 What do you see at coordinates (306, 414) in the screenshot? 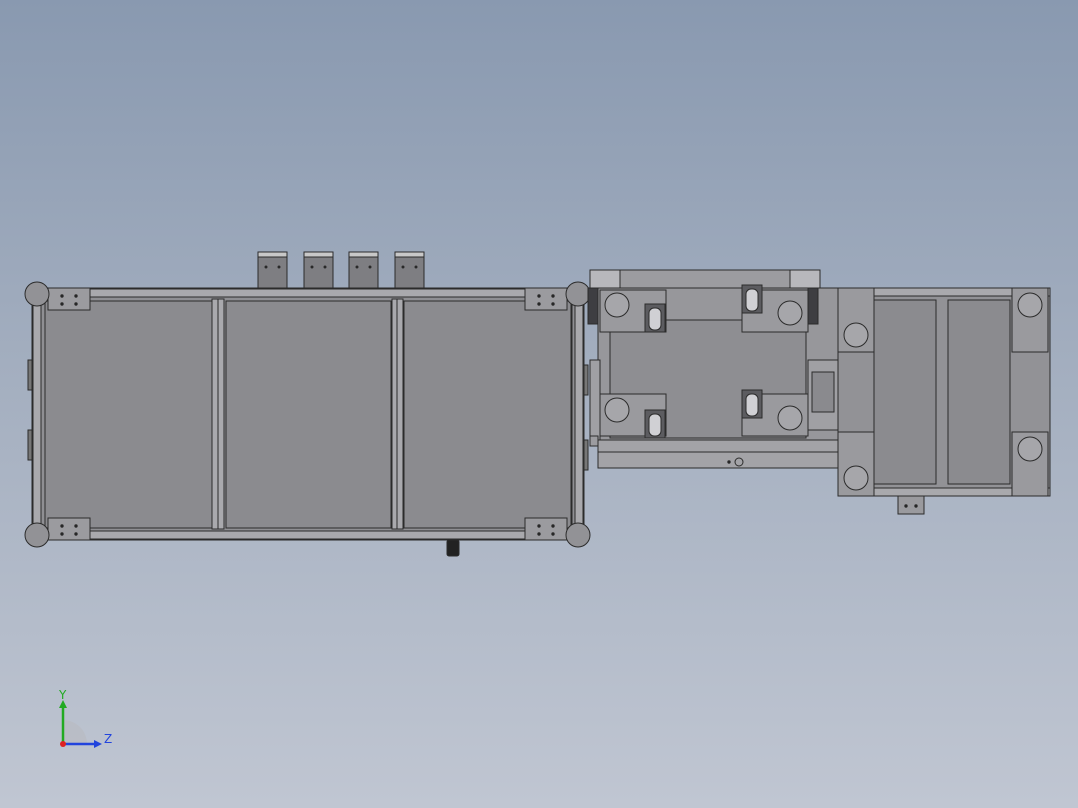
I see `frame-panels` at bounding box center [306, 414].